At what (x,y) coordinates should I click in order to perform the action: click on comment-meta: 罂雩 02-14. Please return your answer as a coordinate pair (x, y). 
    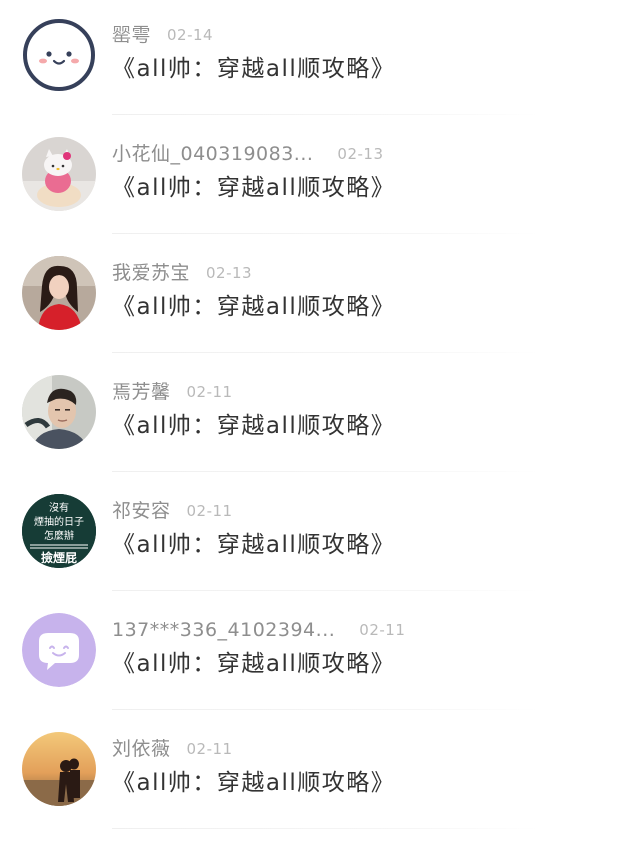
    Looking at the image, I should click on (162, 35).